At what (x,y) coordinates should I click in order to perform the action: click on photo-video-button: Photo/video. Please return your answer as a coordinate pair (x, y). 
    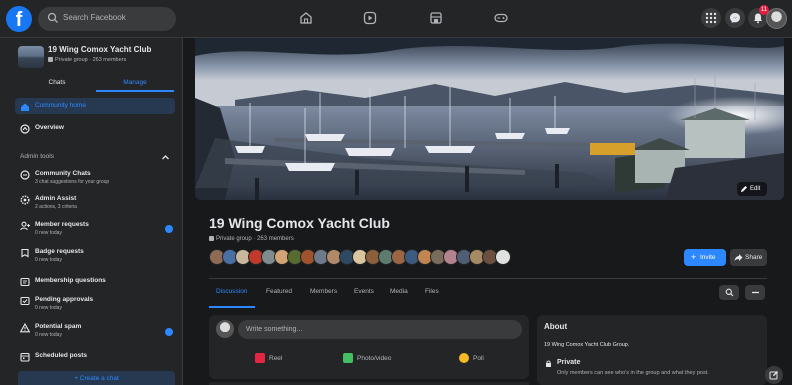
    Looking at the image, I should click on (367, 358).